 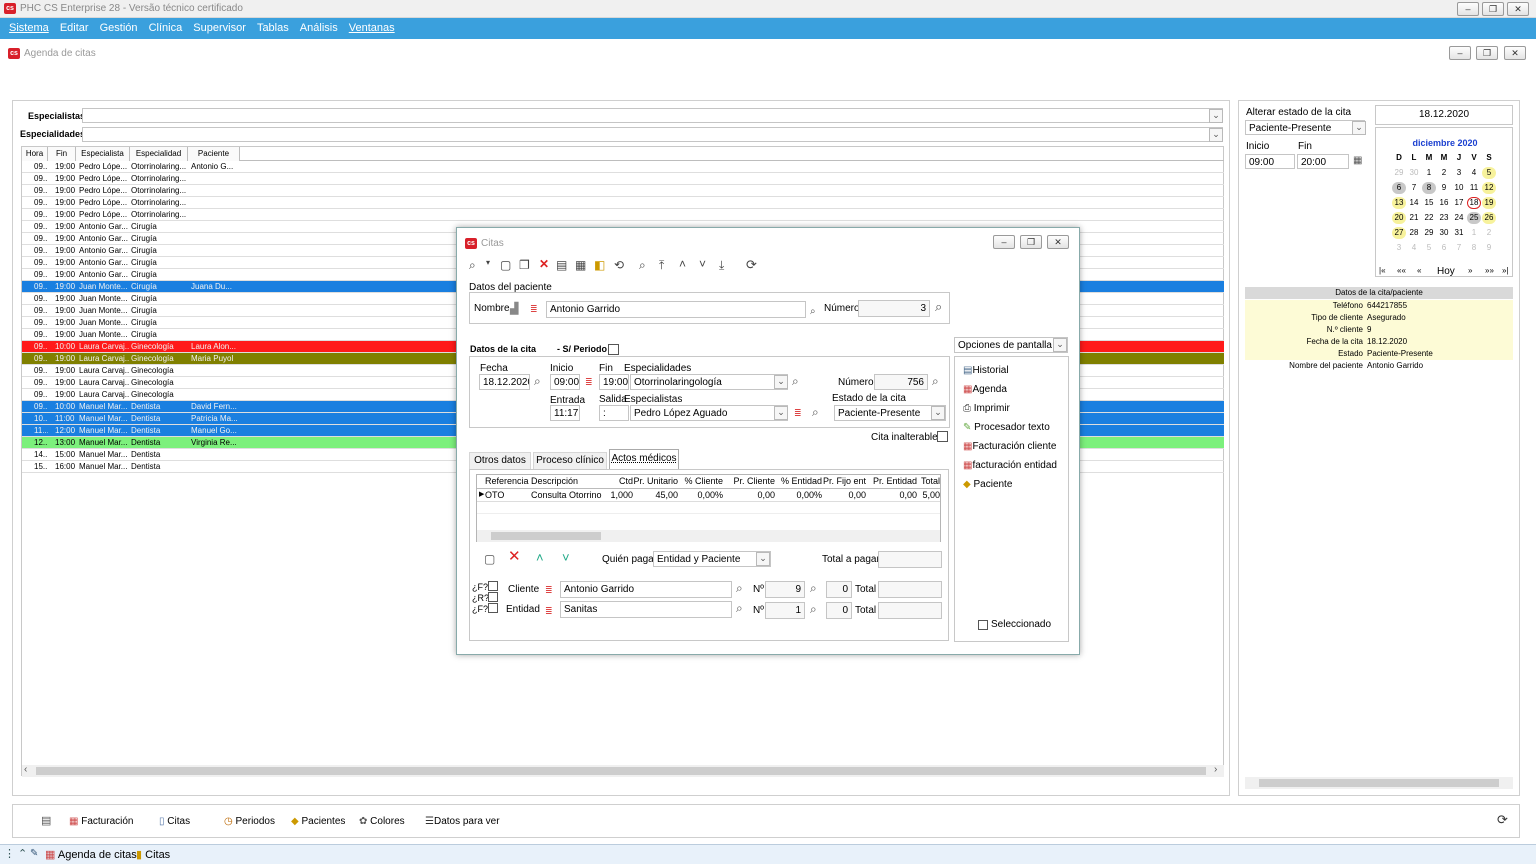 I want to click on inalterable-checkbox, so click(x=942, y=436).